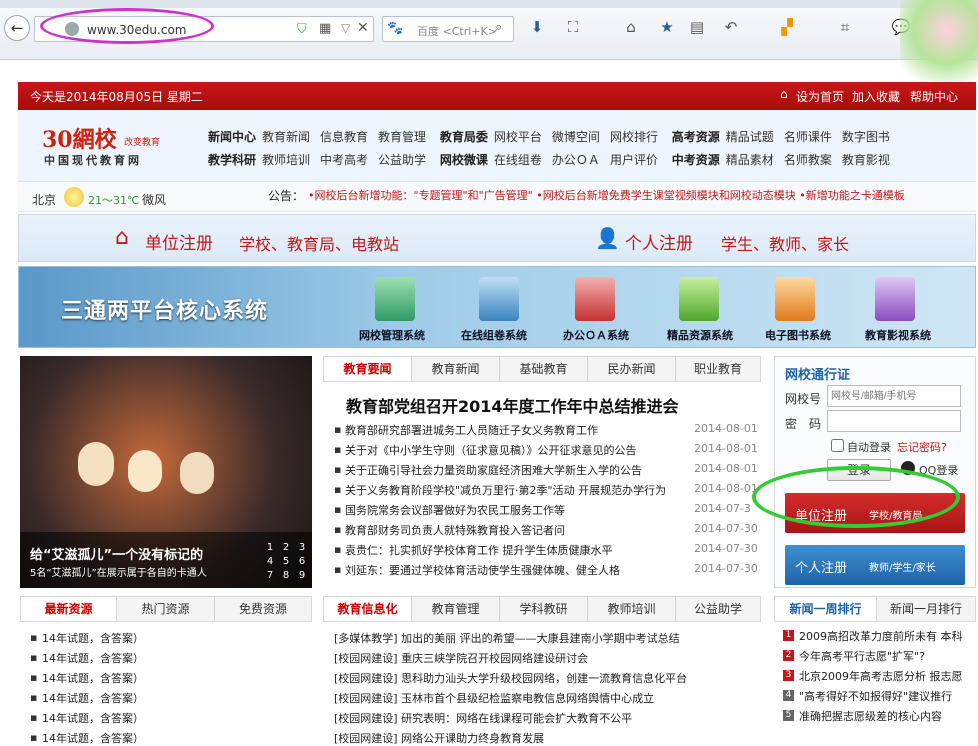  What do you see at coordinates (302, 577) in the screenshot?
I see `pager-number: 9` at bounding box center [302, 577].